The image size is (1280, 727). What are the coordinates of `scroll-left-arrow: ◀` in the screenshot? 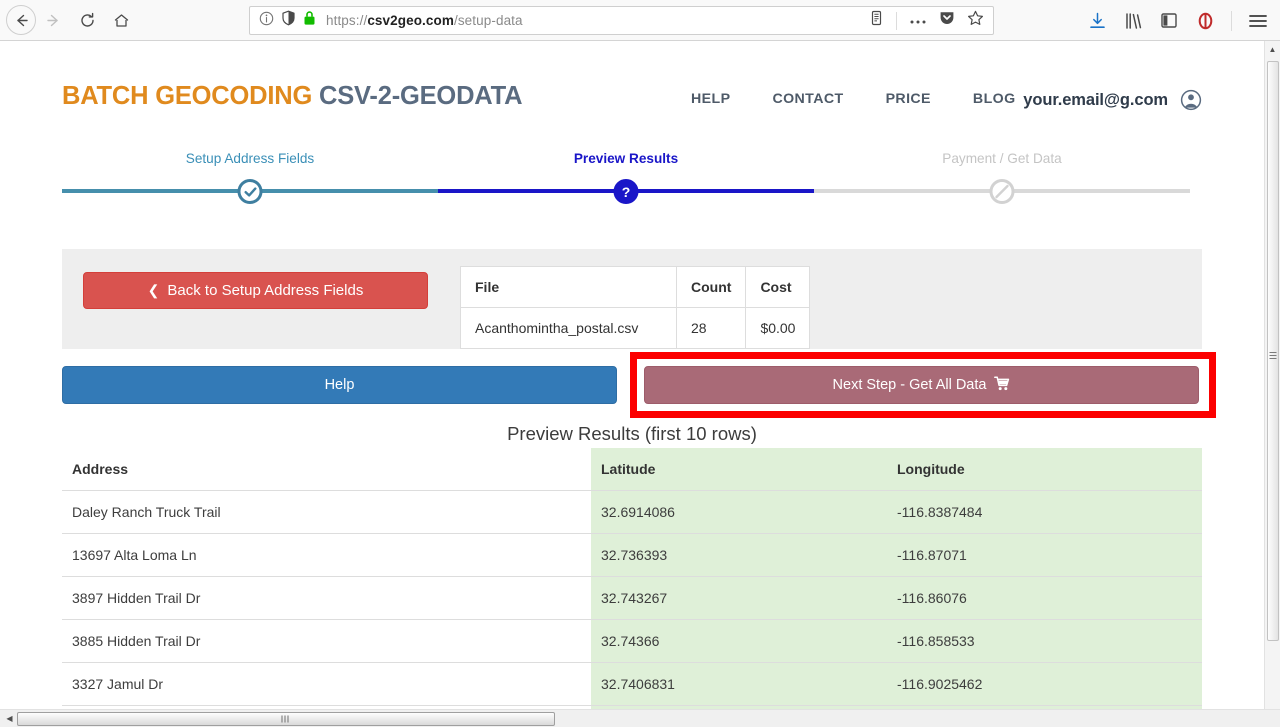 It's located at (9, 718).